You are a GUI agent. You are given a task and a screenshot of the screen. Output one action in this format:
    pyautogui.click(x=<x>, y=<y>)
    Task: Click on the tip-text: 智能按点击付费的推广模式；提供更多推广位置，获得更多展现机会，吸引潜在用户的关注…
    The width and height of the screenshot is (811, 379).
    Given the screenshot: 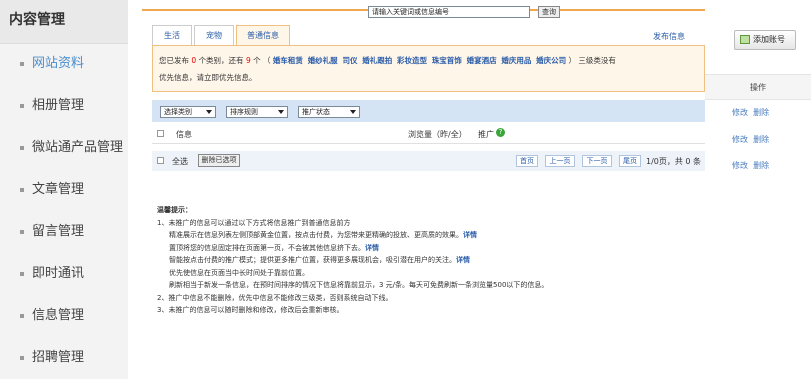 What is the action you would take?
    pyautogui.click(x=312, y=260)
    